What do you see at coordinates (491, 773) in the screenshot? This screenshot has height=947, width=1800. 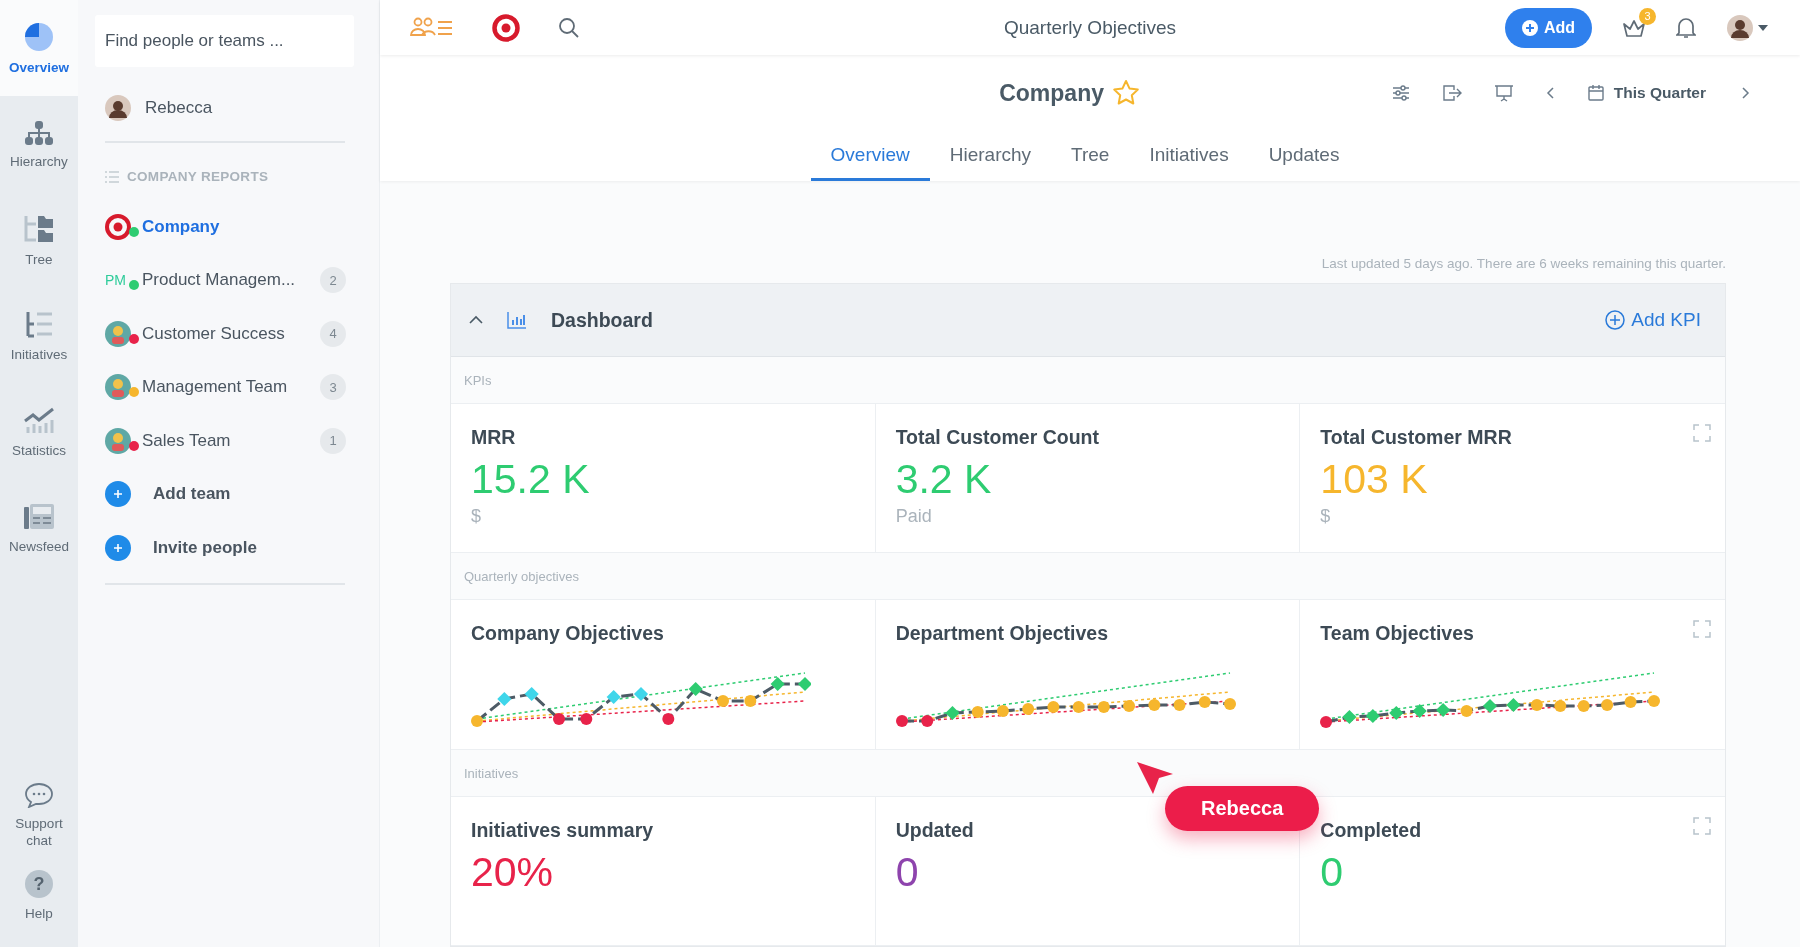 I see `section-label: Initiatives` at bounding box center [491, 773].